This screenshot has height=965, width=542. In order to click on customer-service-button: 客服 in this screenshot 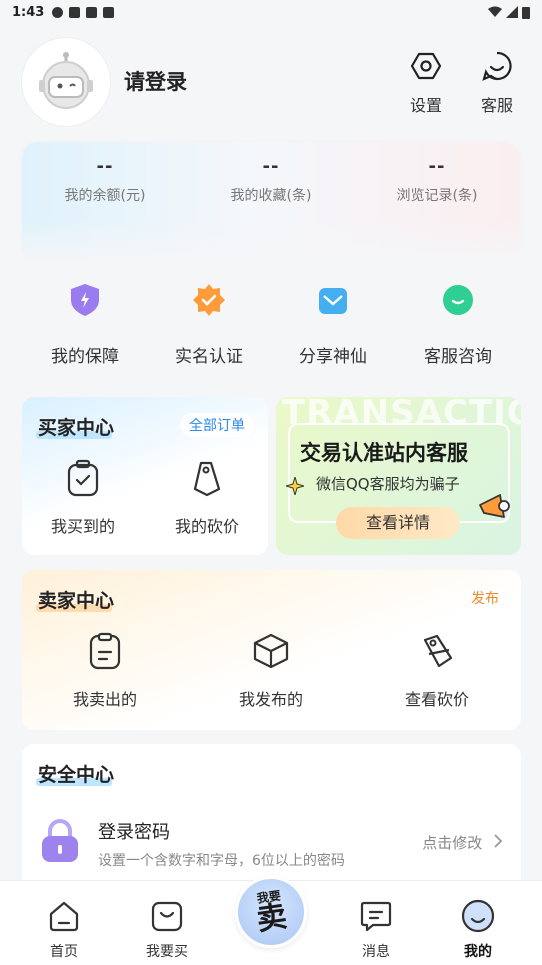, I will do `click(497, 83)`.